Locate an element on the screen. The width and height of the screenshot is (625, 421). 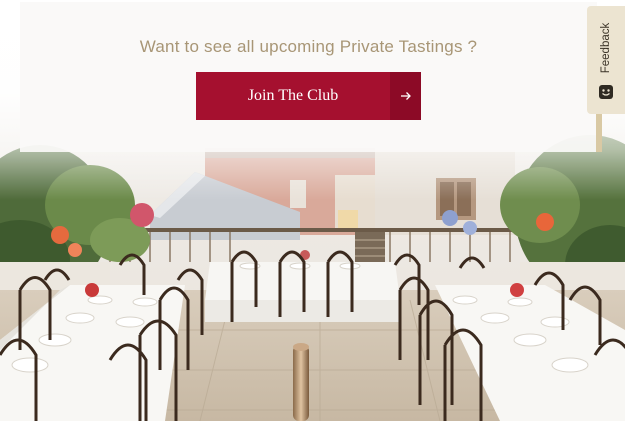
feedback-tab-strip is located at coordinates (599, 133).